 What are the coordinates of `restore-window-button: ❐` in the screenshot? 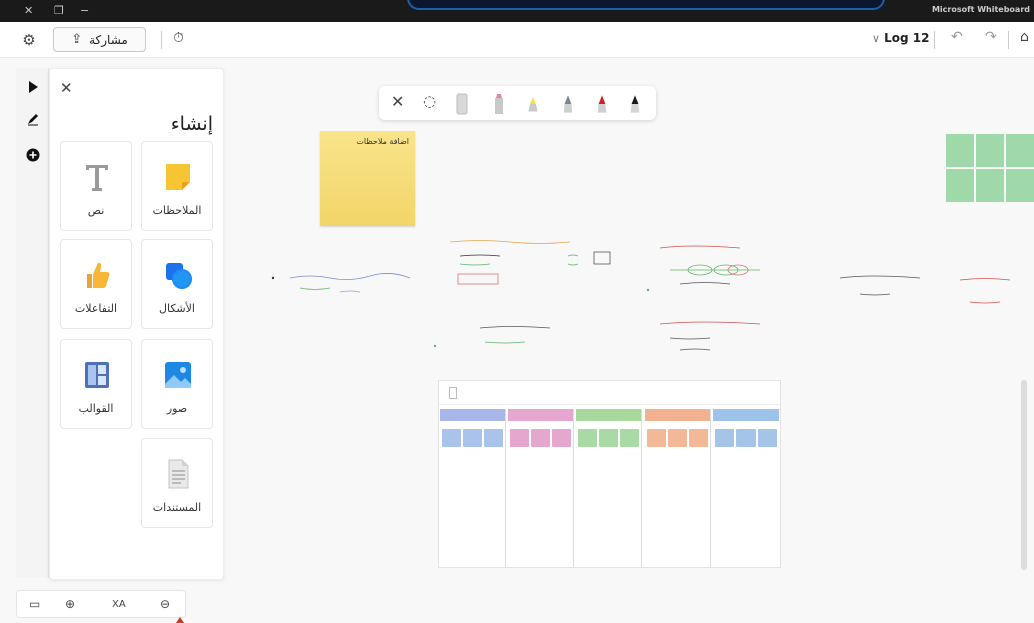 It's located at (59, 10).